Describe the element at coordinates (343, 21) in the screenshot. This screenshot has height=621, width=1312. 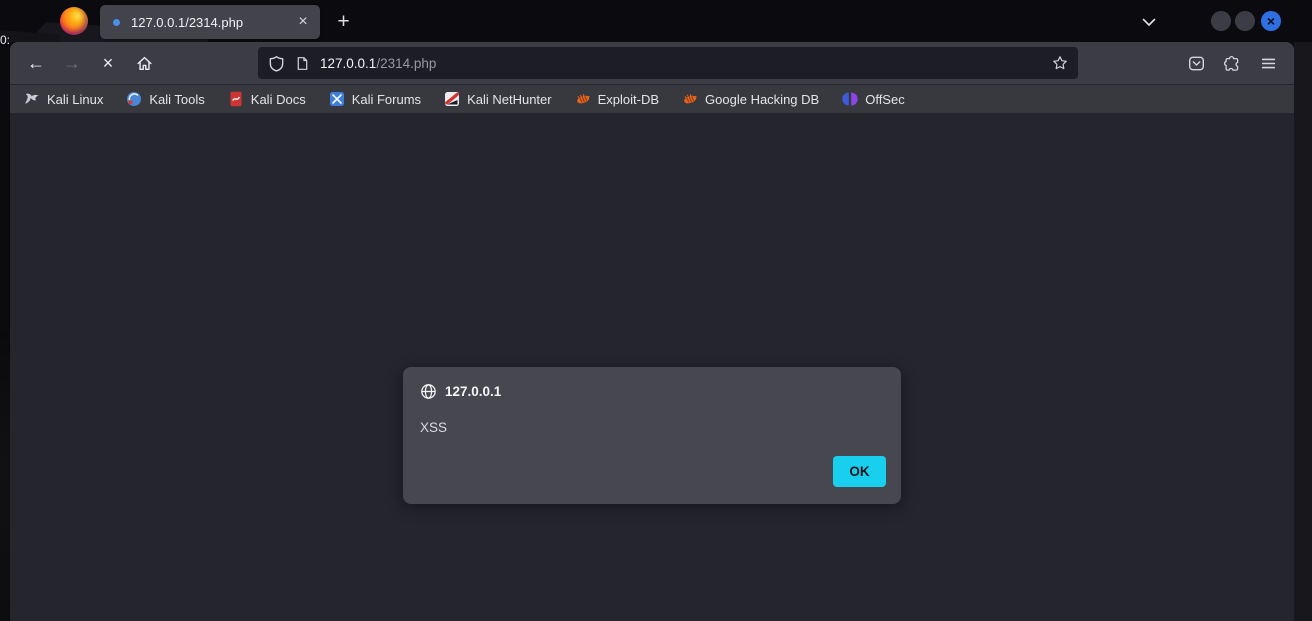
I see `new-tab-button: +` at that location.